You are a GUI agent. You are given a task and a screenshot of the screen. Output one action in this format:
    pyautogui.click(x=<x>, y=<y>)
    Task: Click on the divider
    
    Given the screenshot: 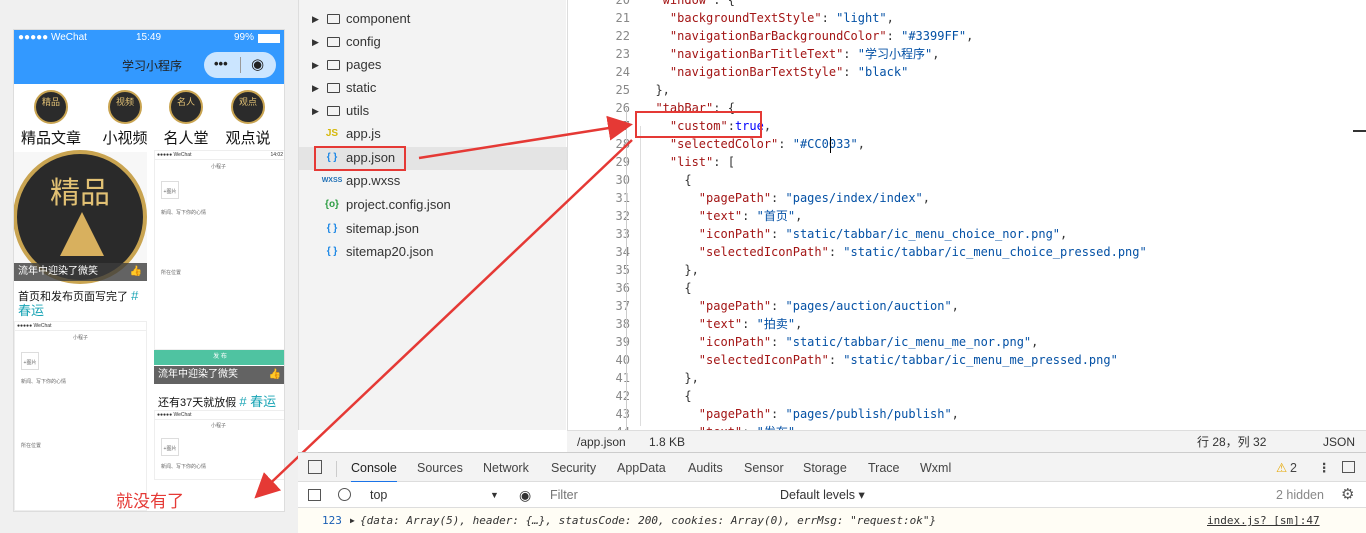 What is the action you would take?
    pyautogui.click(x=336, y=469)
    